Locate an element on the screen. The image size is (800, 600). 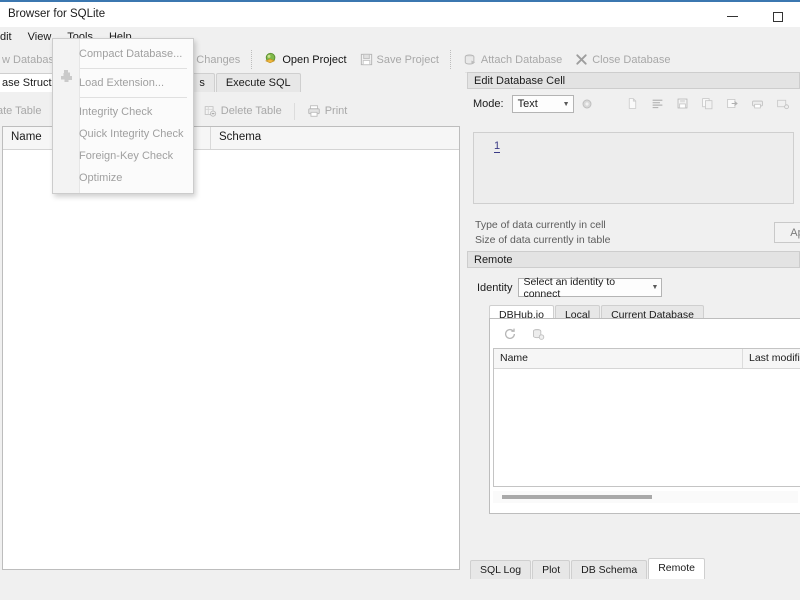
bottom-tab-remote: Remote is located at coordinates (676, 568).